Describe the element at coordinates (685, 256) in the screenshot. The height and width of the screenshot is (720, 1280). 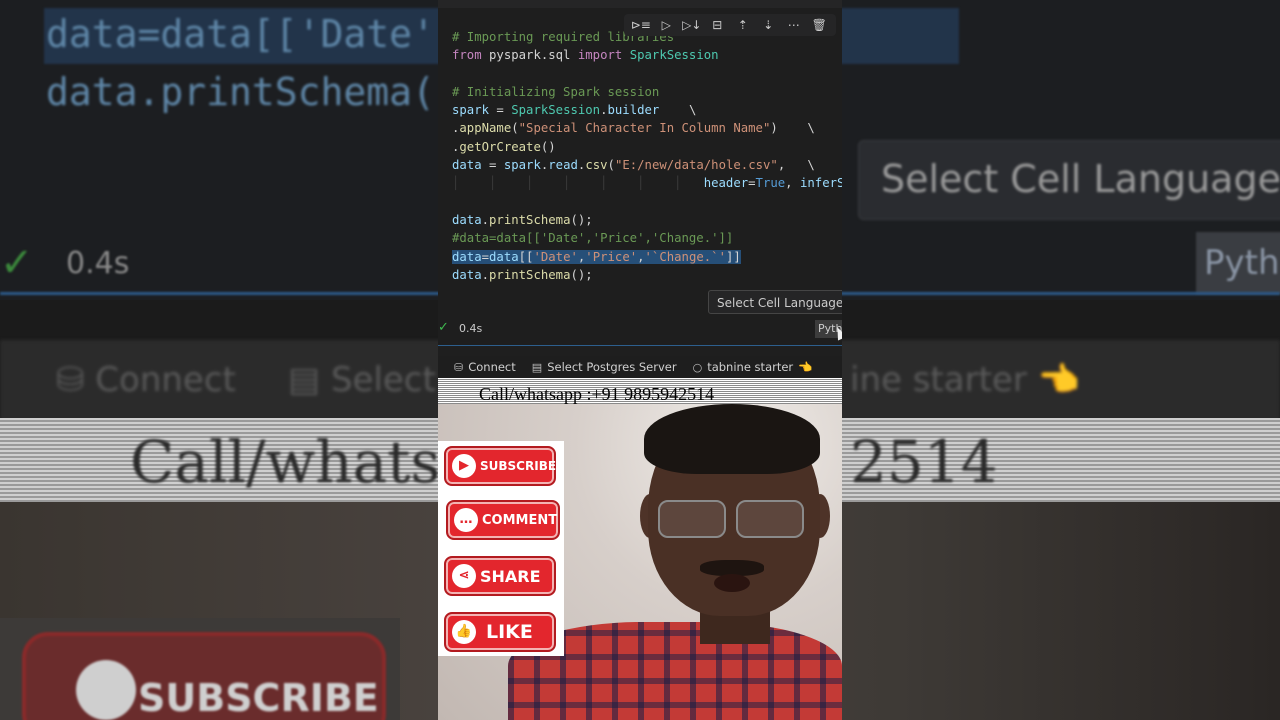
I see `code-token: '`Change.`'` at that location.